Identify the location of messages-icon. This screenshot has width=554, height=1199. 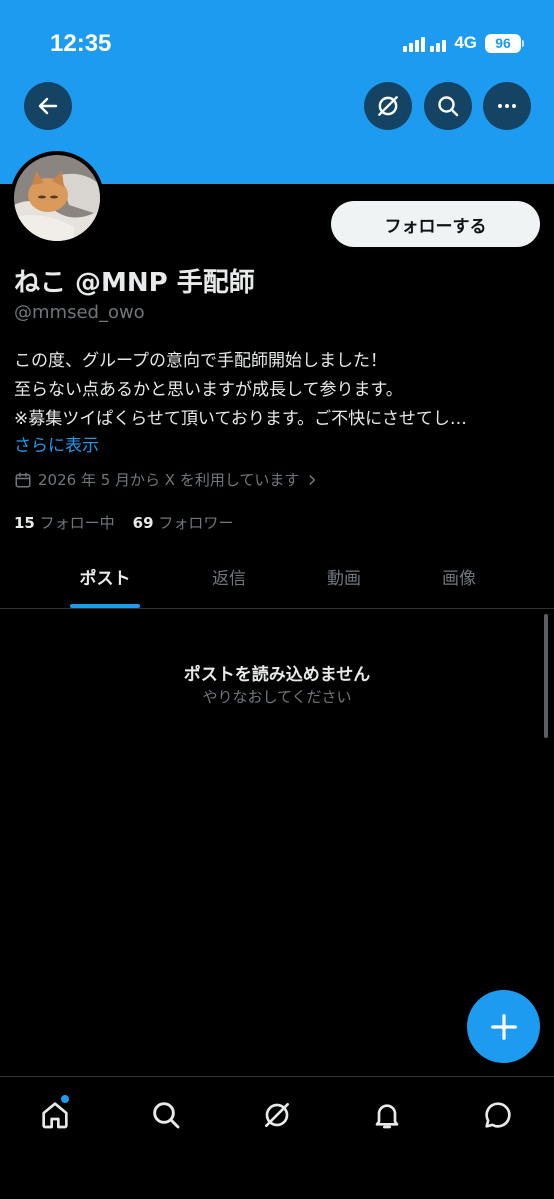
(498, 1115).